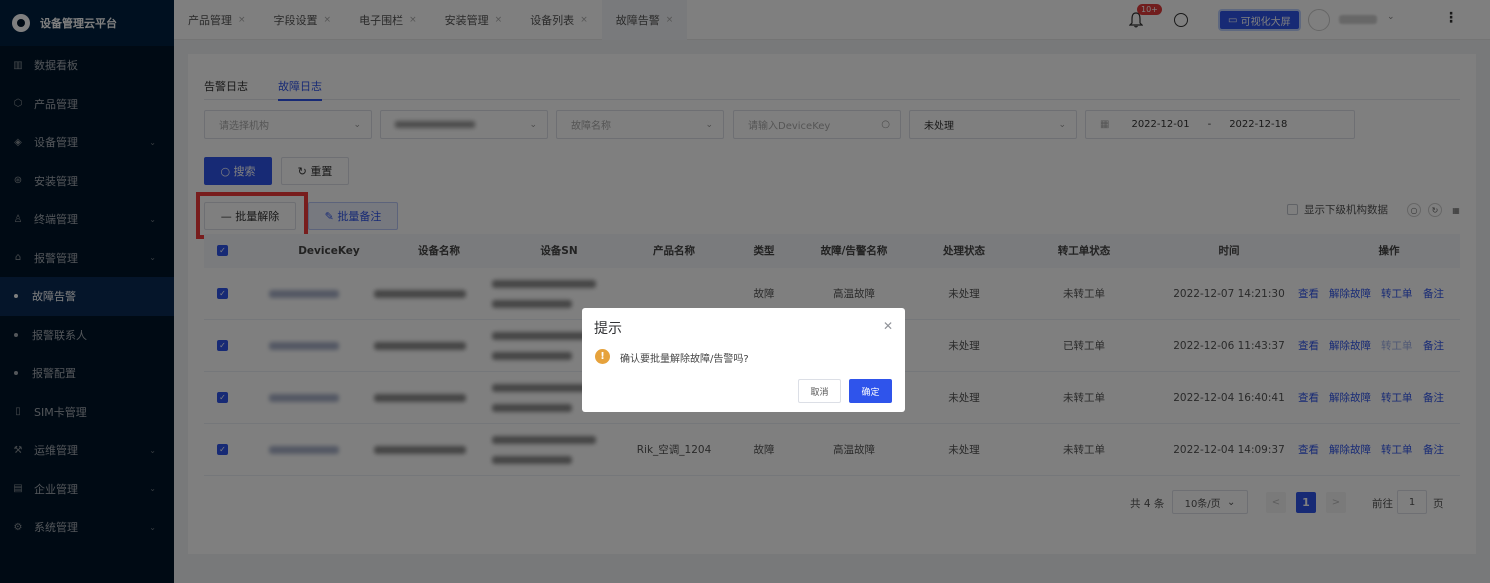 The height and width of the screenshot is (583, 1490). I want to click on cancel-button: 取消, so click(819, 391).